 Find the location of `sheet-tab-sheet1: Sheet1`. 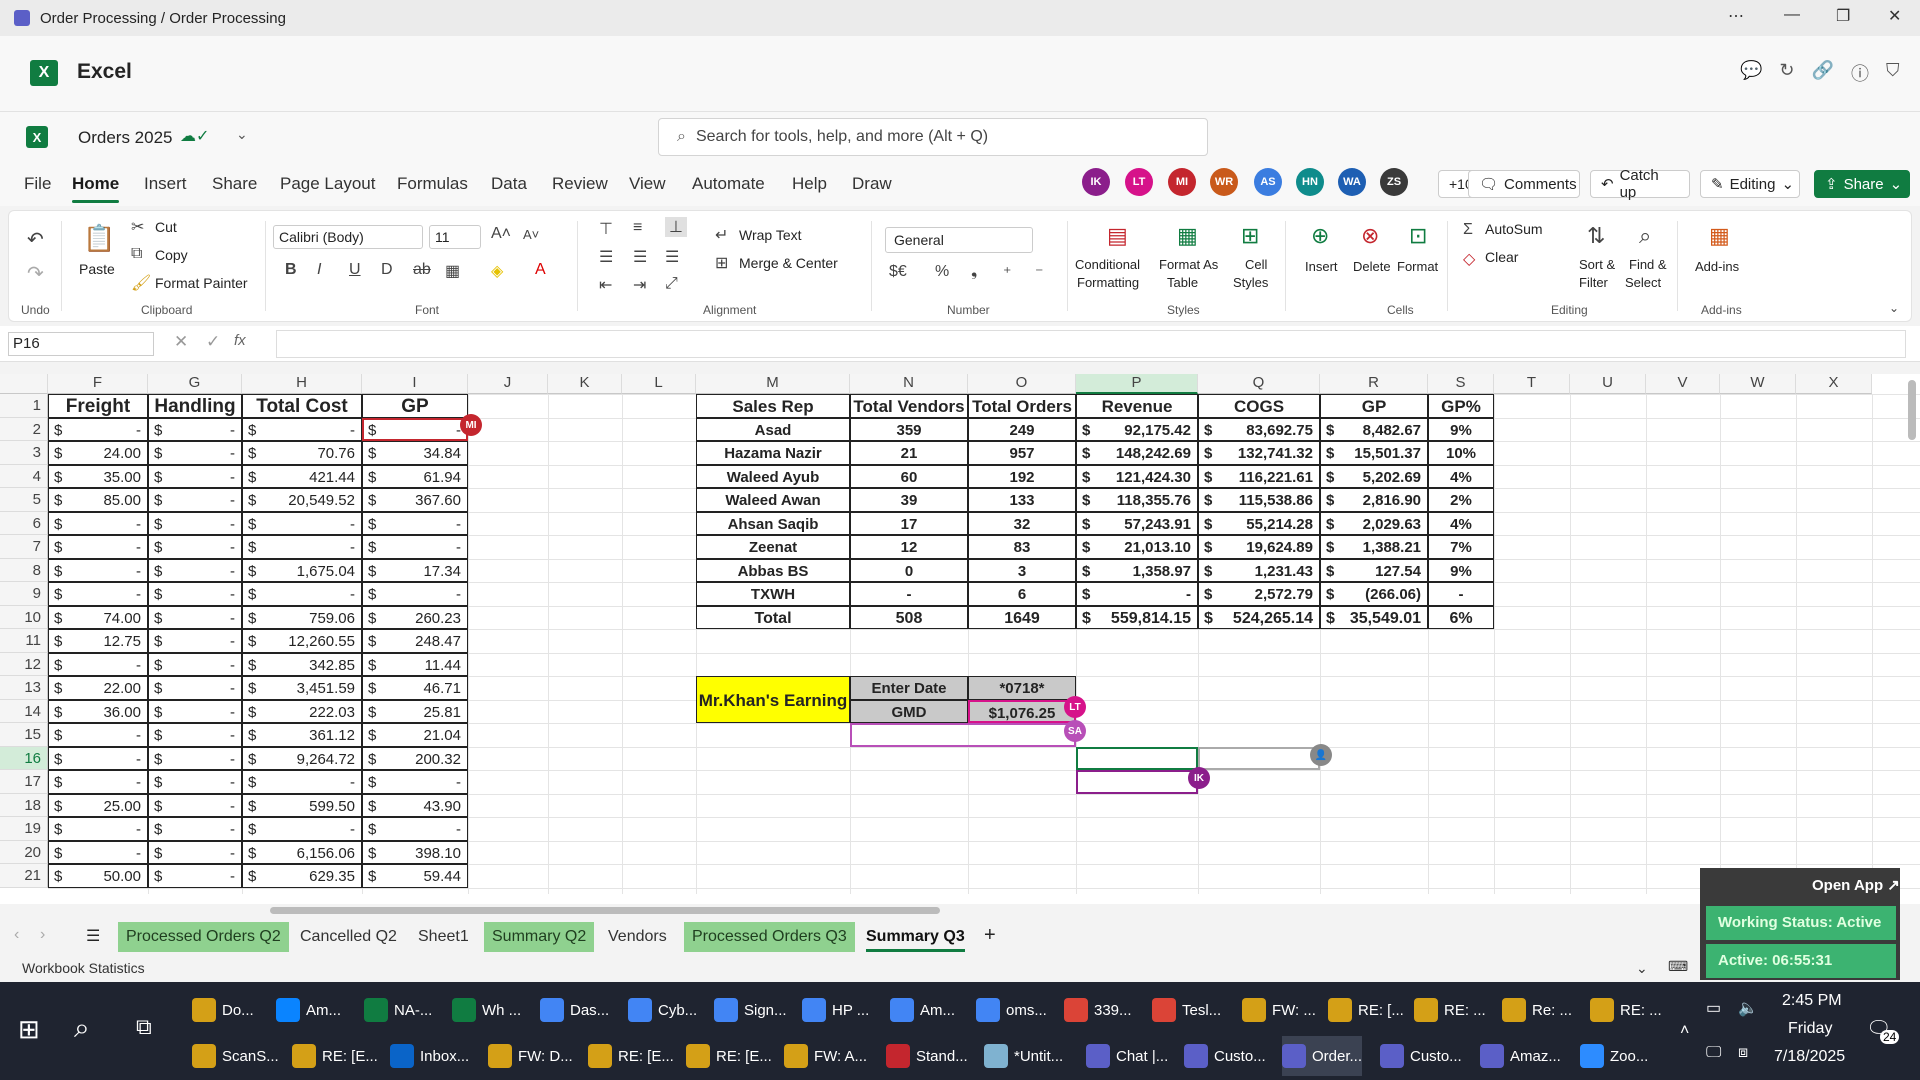

sheet-tab-sheet1: Sheet1 is located at coordinates (443, 937).